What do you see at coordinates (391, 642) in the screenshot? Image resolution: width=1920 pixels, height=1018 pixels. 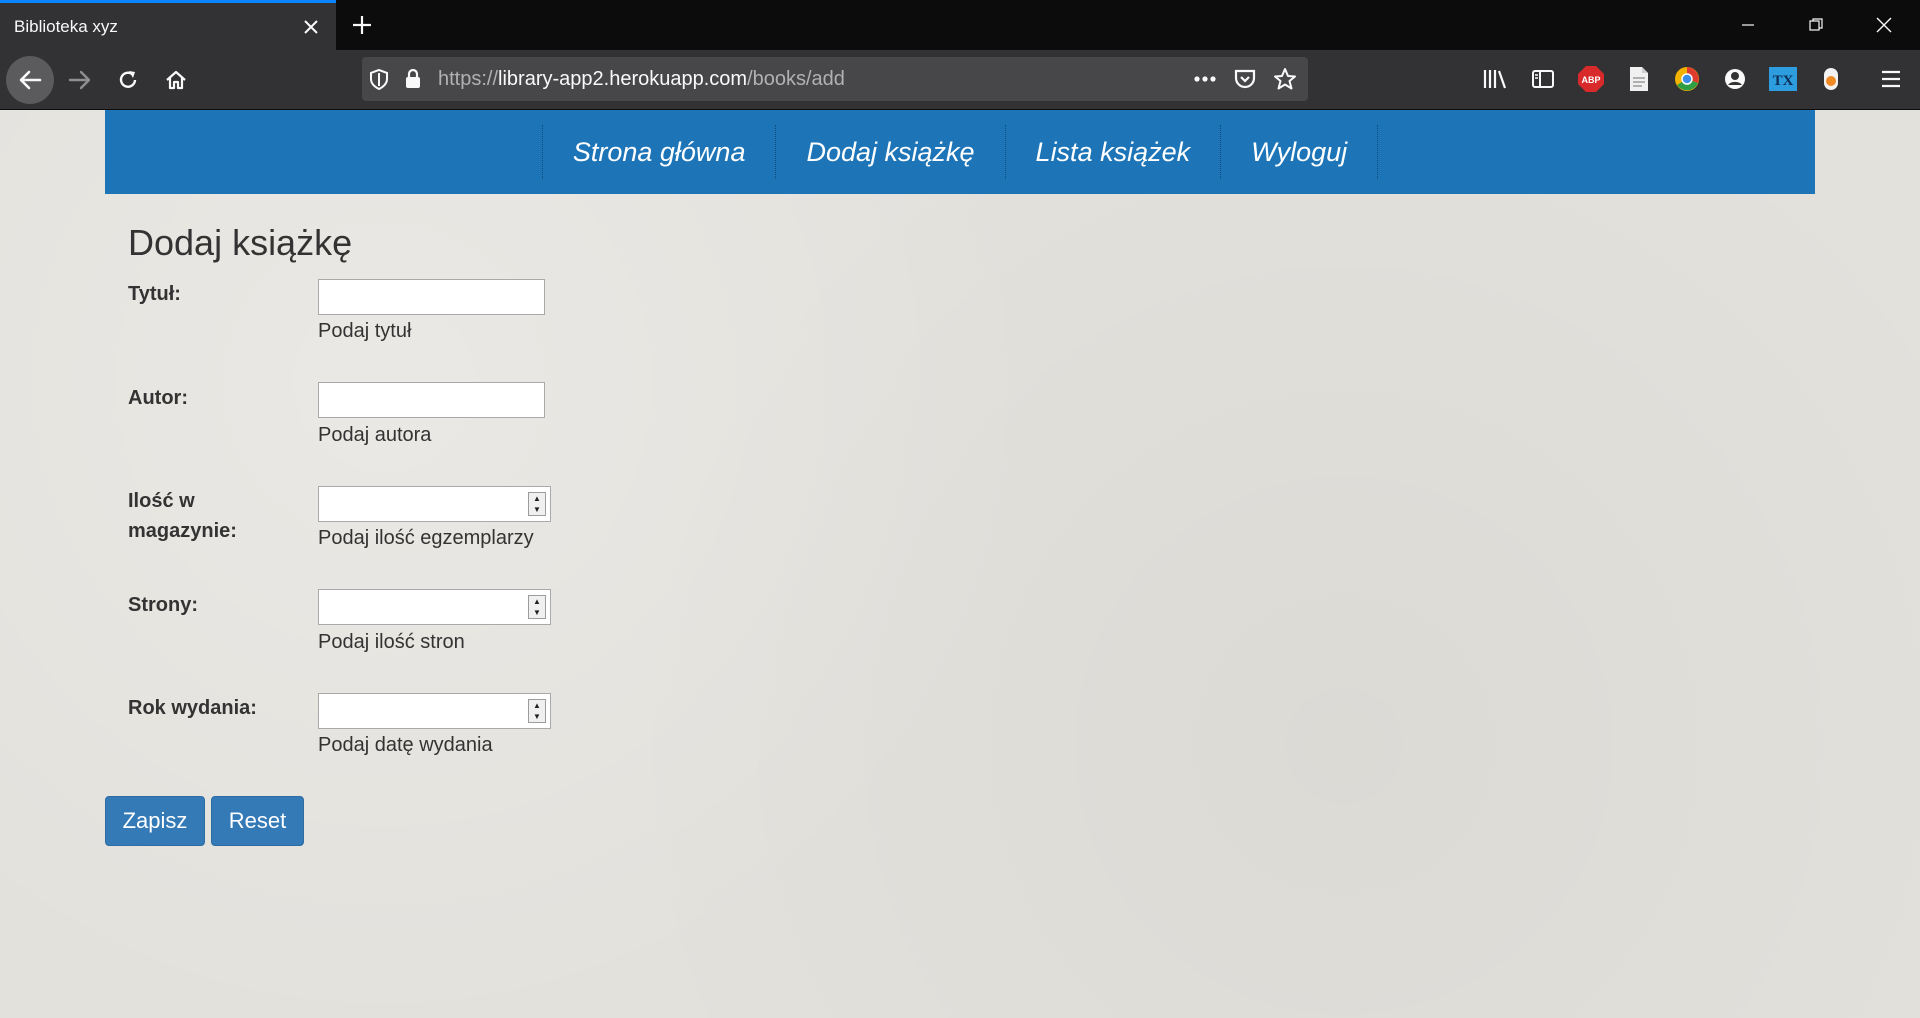 I see `pages-help-text: Podaj ilość stron` at bounding box center [391, 642].